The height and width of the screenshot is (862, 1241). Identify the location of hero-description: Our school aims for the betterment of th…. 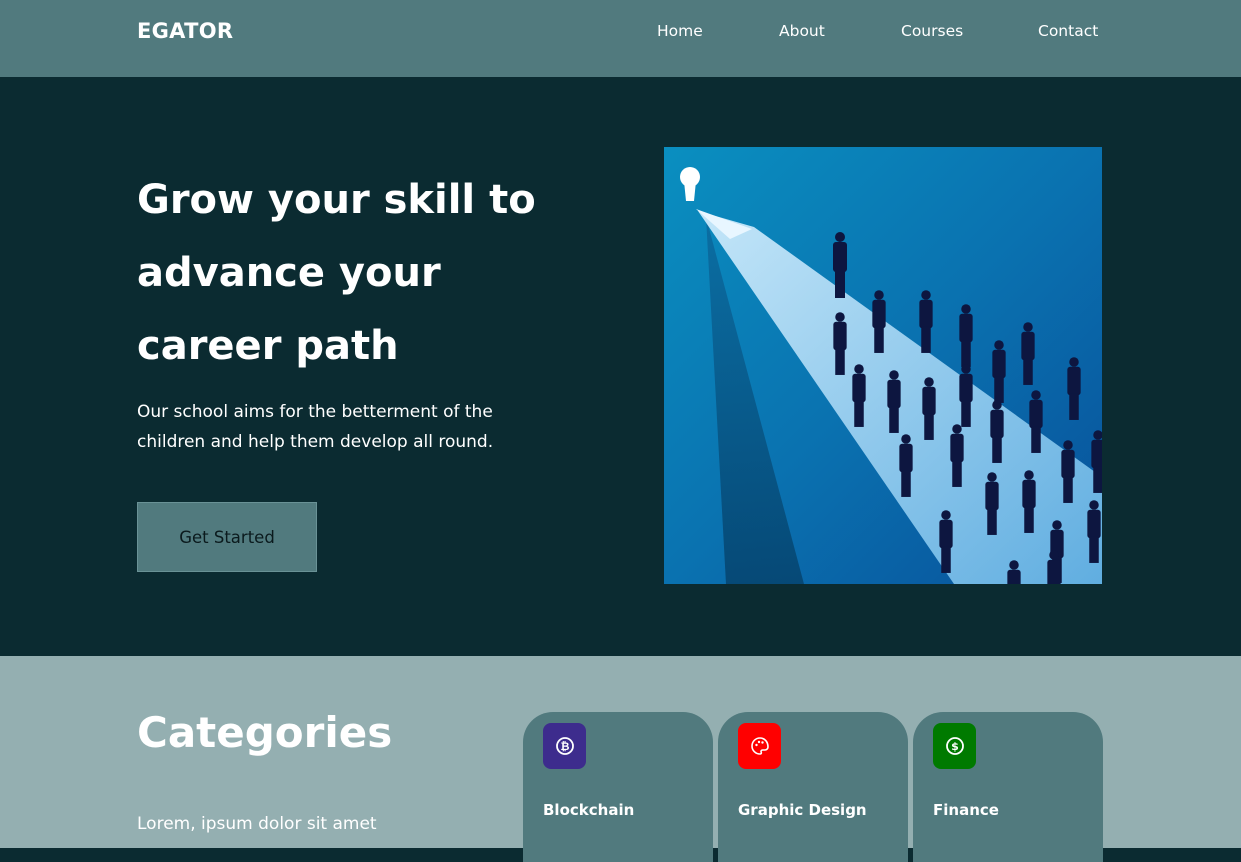
(315, 427).